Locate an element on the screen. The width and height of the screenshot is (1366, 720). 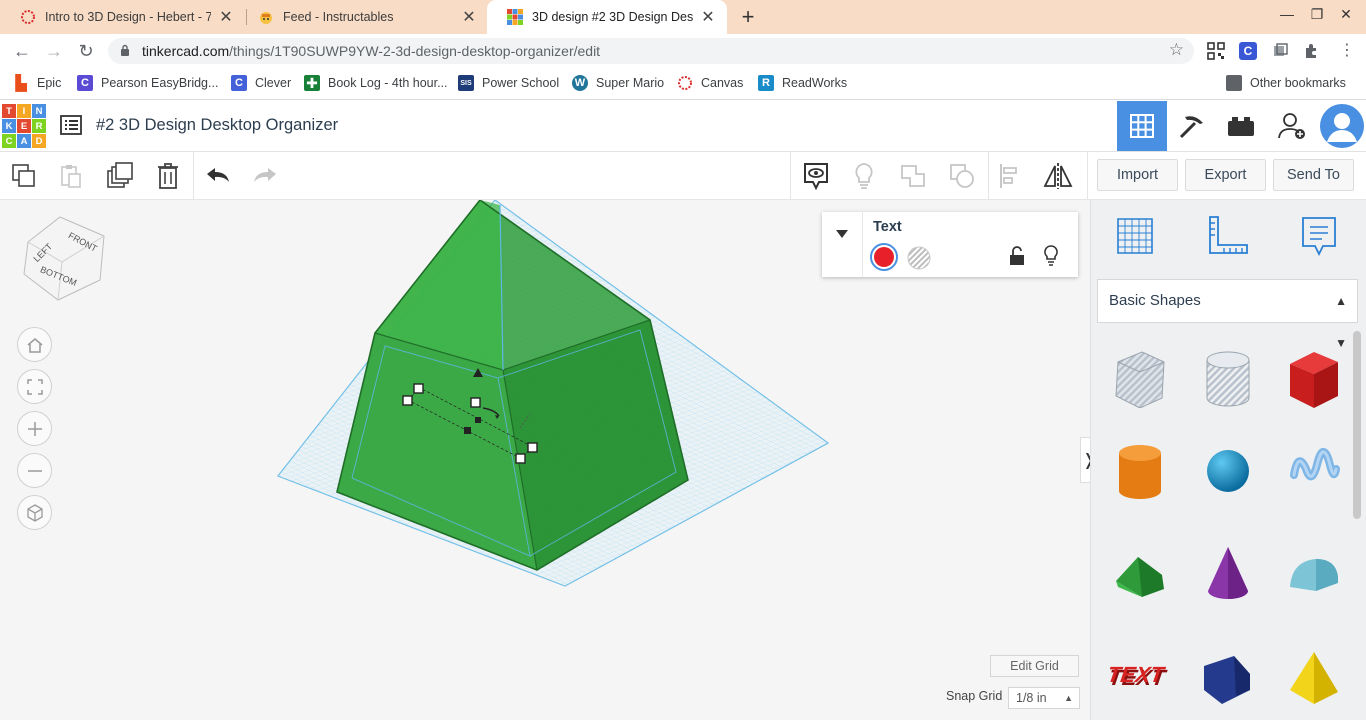
undo-button is located at coordinates (218, 176).